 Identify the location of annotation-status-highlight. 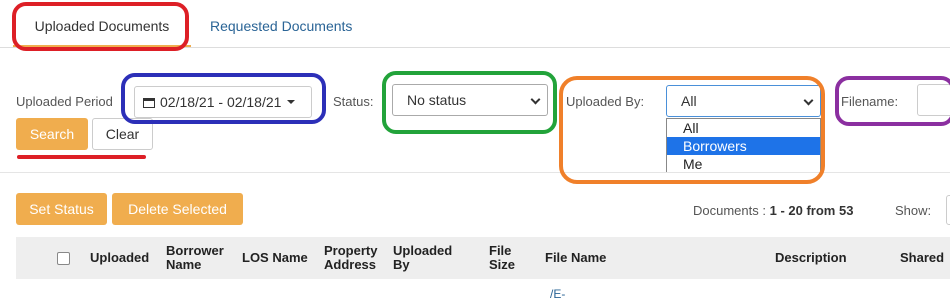
(469, 102).